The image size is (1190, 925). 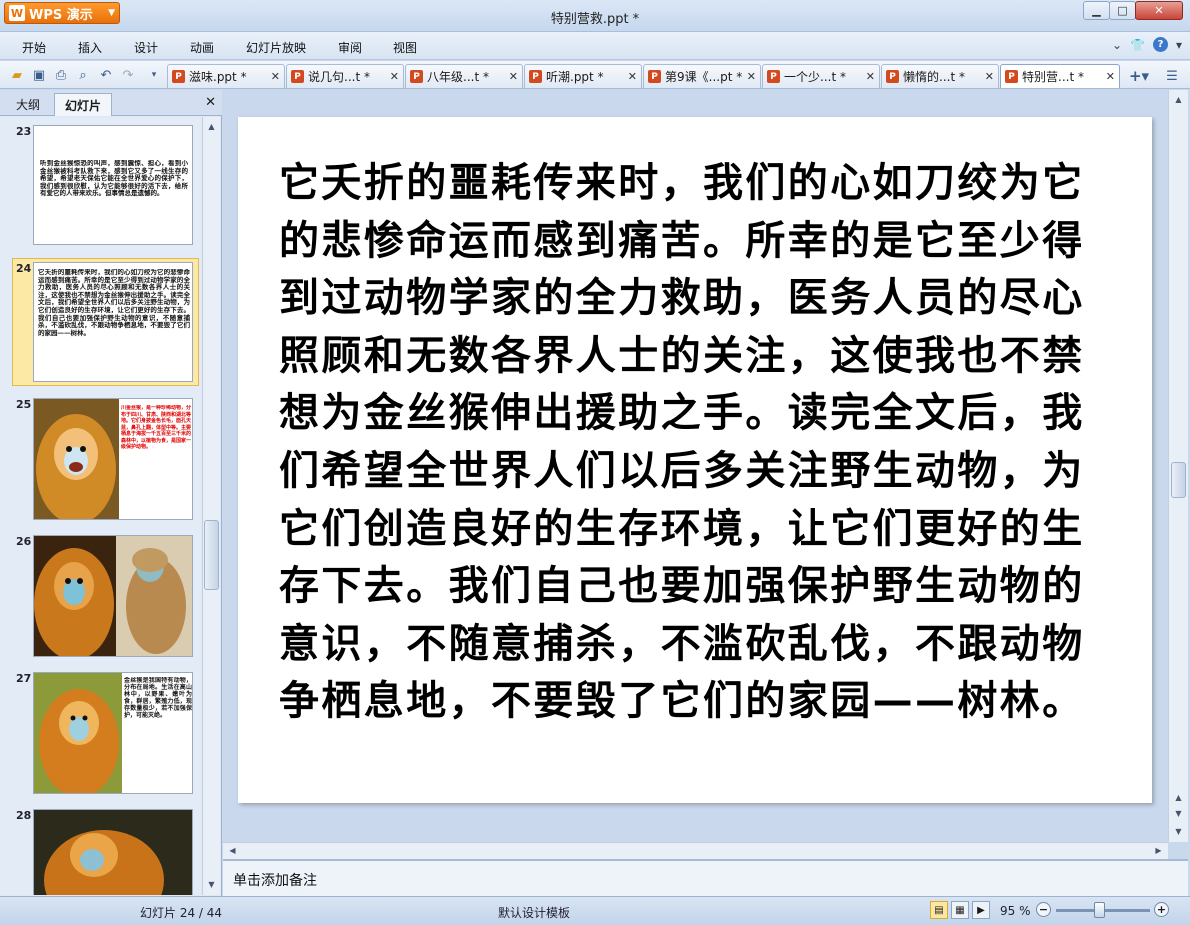 What do you see at coordinates (1159, 10) in the screenshot?
I see `close-window-button: ✕` at bounding box center [1159, 10].